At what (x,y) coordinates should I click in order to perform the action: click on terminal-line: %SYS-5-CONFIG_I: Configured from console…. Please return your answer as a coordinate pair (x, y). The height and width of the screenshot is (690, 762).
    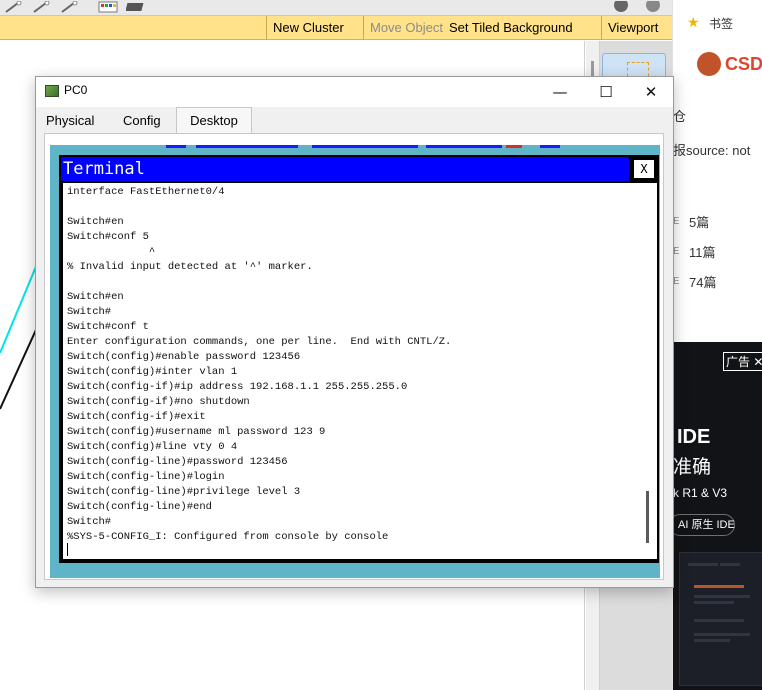
    Looking at the image, I should click on (228, 537).